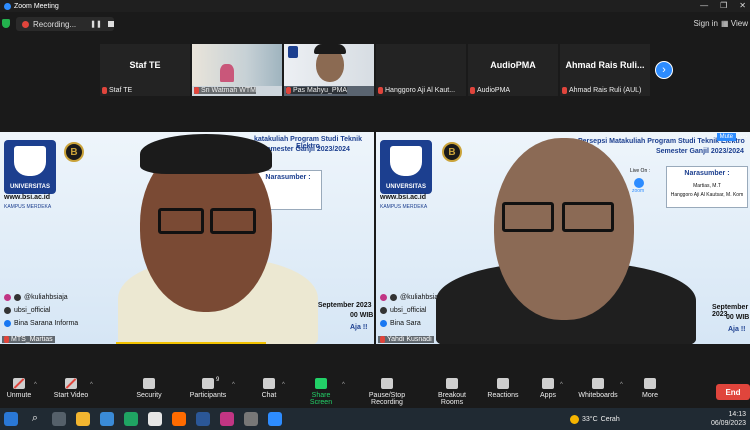 The height and width of the screenshot is (430, 750). What do you see at coordinates (452, 392) in the screenshot?
I see `breakout-rooms-button: Breakout Rooms` at bounding box center [452, 392].